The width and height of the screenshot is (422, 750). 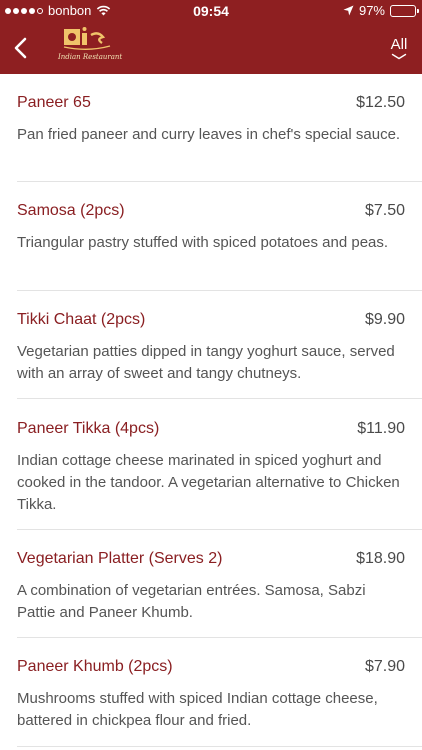 I want to click on item-price: $11.90, so click(x=381, y=428).